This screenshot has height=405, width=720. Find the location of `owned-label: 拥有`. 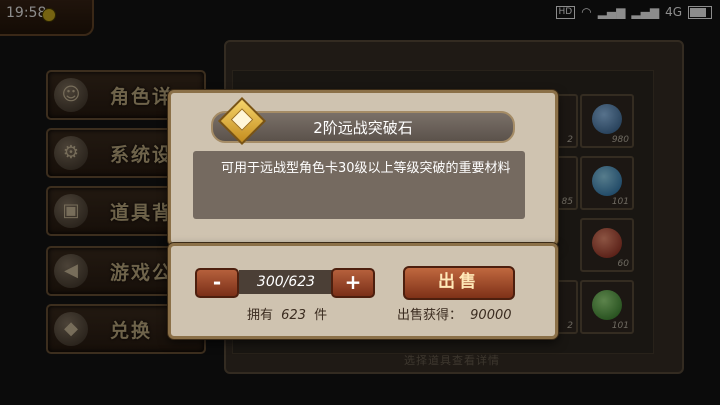

owned-label: 拥有 is located at coordinates (260, 315).